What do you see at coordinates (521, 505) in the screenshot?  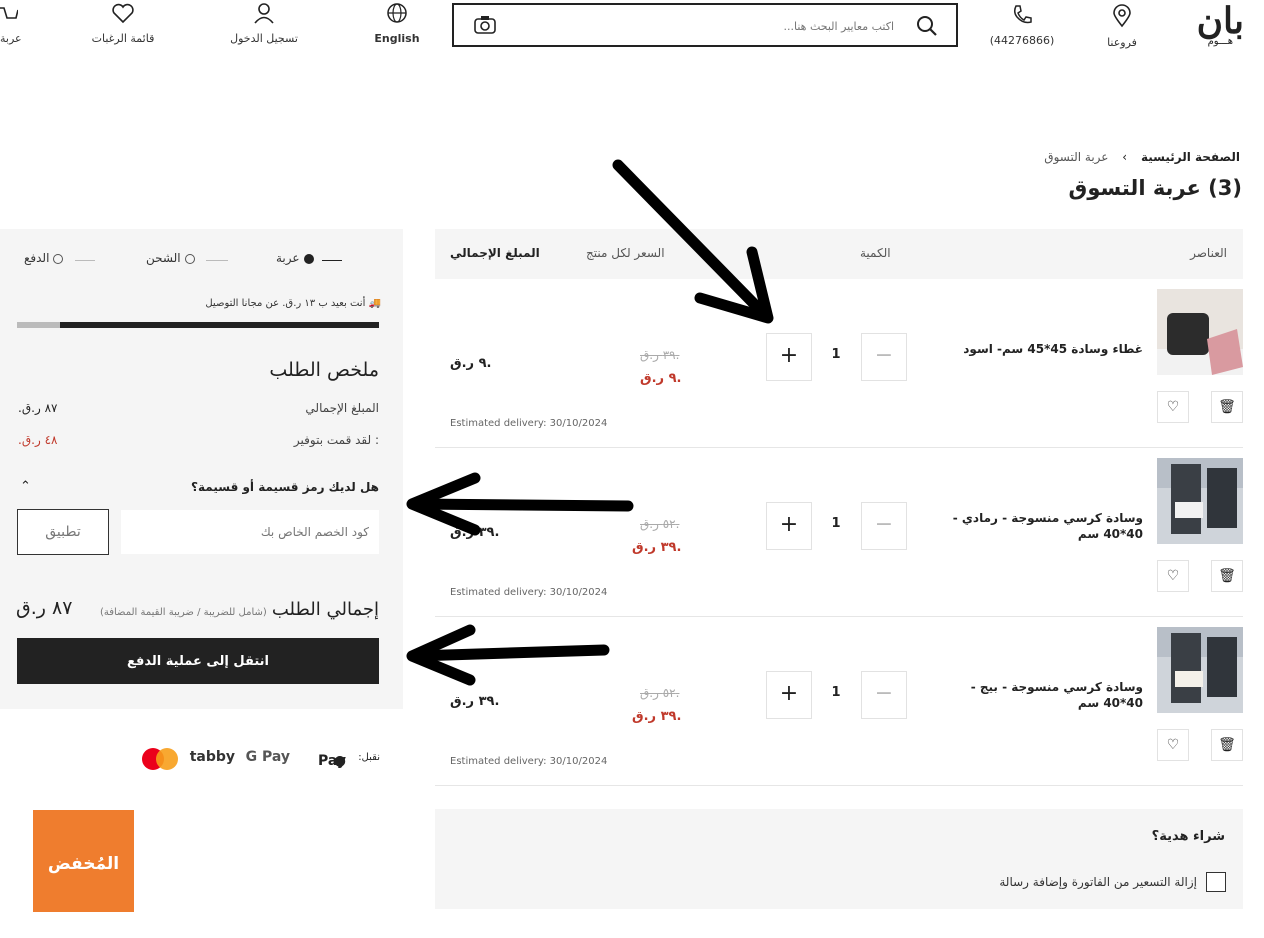 I see `arrow-to-promo-code` at bounding box center [521, 505].